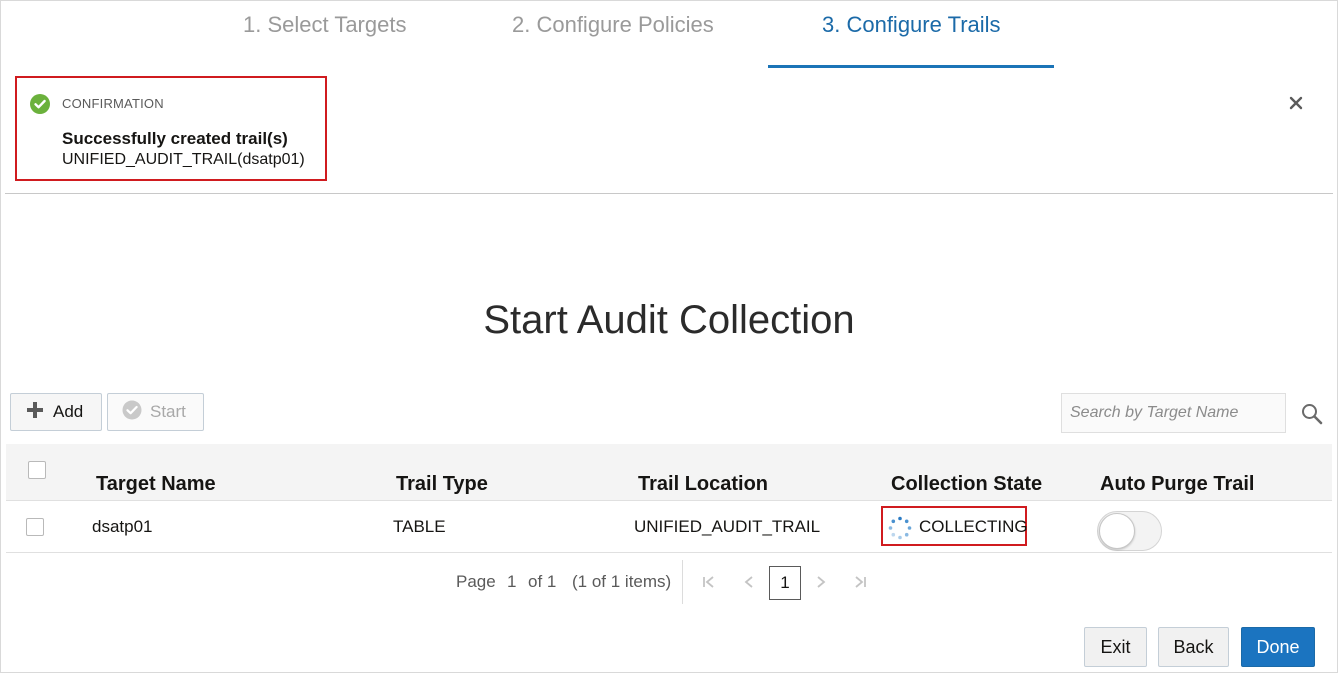 This screenshot has width=1338, height=673. What do you see at coordinates (703, 484) in the screenshot?
I see `column-trail-location: Trail Location` at bounding box center [703, 484].